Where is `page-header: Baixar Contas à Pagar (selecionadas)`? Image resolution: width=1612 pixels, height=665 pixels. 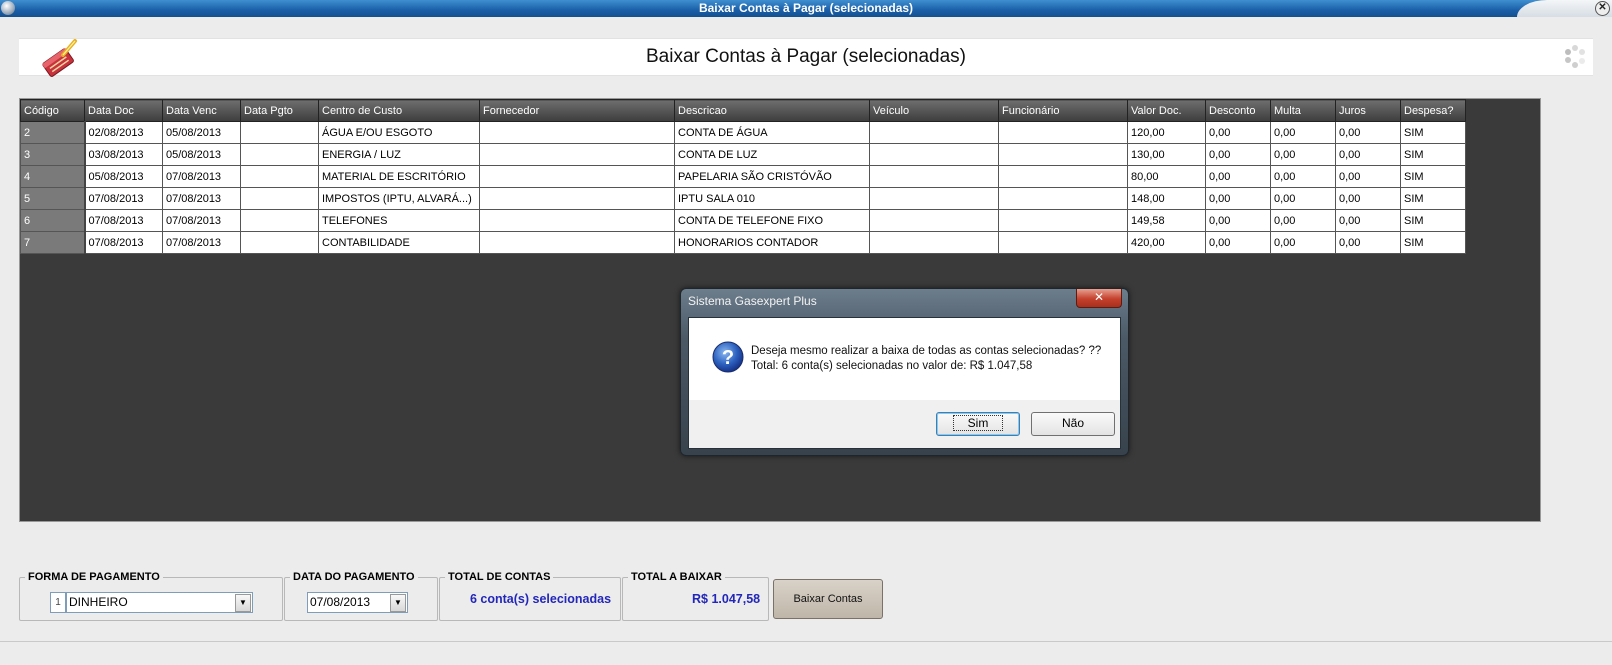
page-header: Baixar Contas à Pagar (selecionadas) is located at coordinates (806, 57).